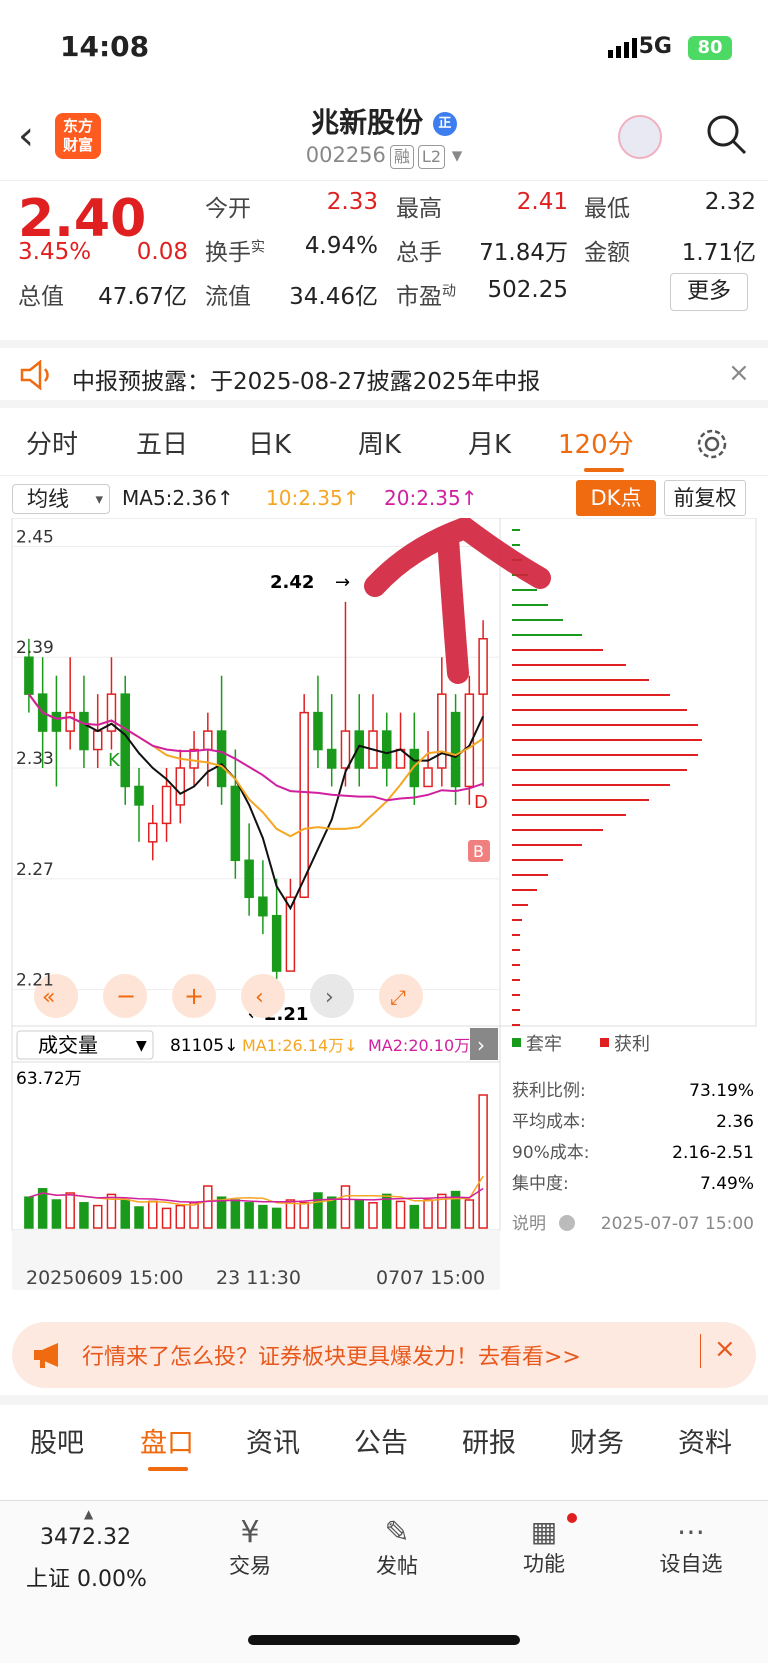 The image size is (768, 1663). Describe the element at coordinates (549, 1122) in the screenshot. I see `chip-label: 平均成本:` at that location.